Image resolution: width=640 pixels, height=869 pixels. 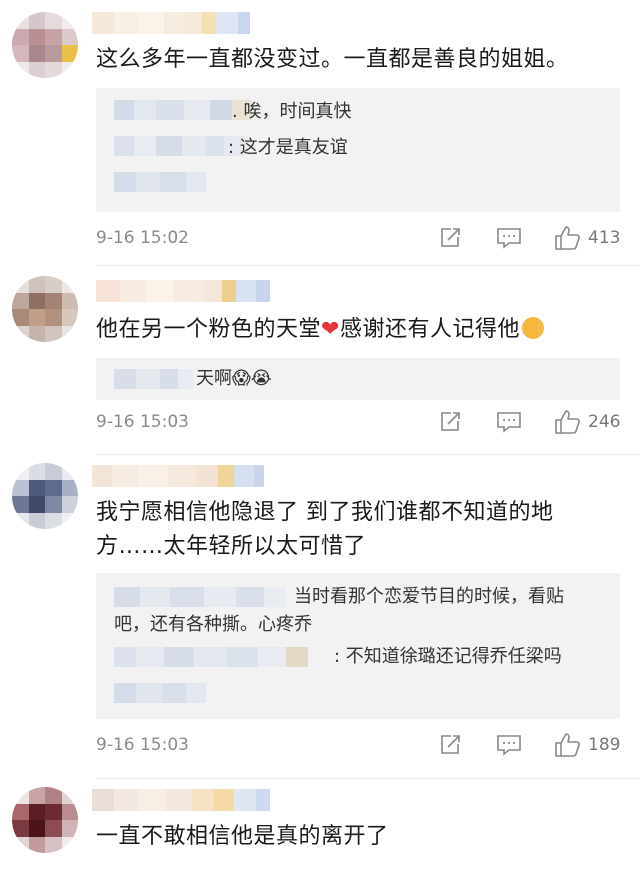 I want to click on timestamp: 9-16 15:02, so click(x=142, y=238).